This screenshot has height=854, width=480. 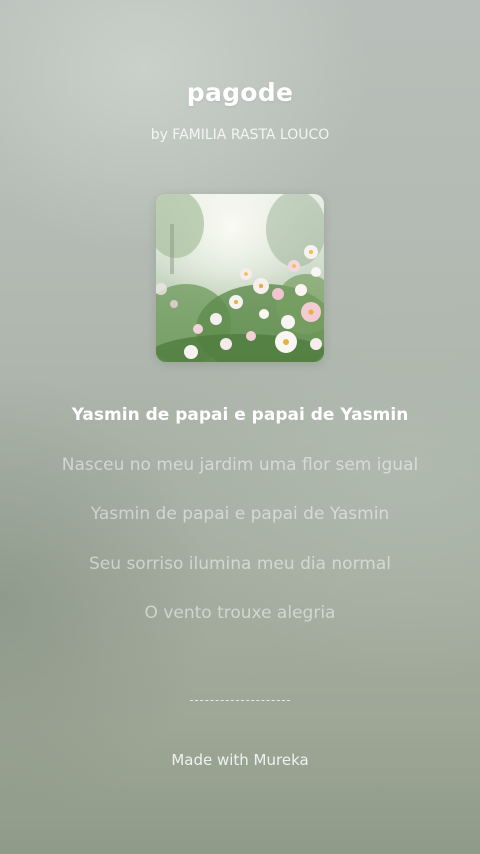 I want to click on lyric-line: Yasmin de papai e papai de Yasmin, so click(x=240, y=522).